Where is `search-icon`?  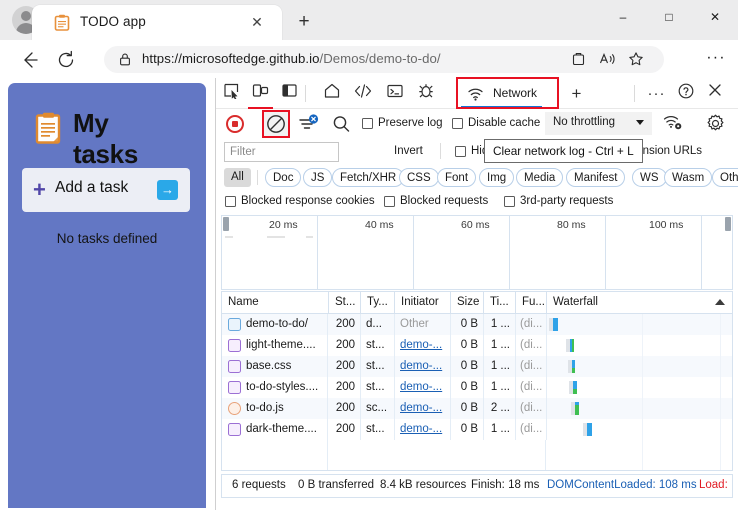 search-icon is located at coordinates (341, 124).